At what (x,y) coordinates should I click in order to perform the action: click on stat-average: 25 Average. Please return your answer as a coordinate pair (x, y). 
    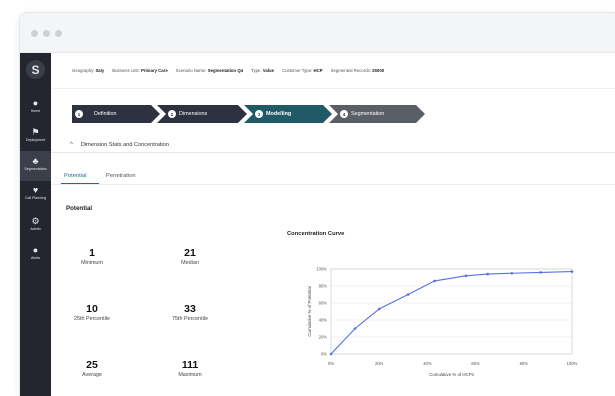
    Looking at the image, I should click on (92, 368).